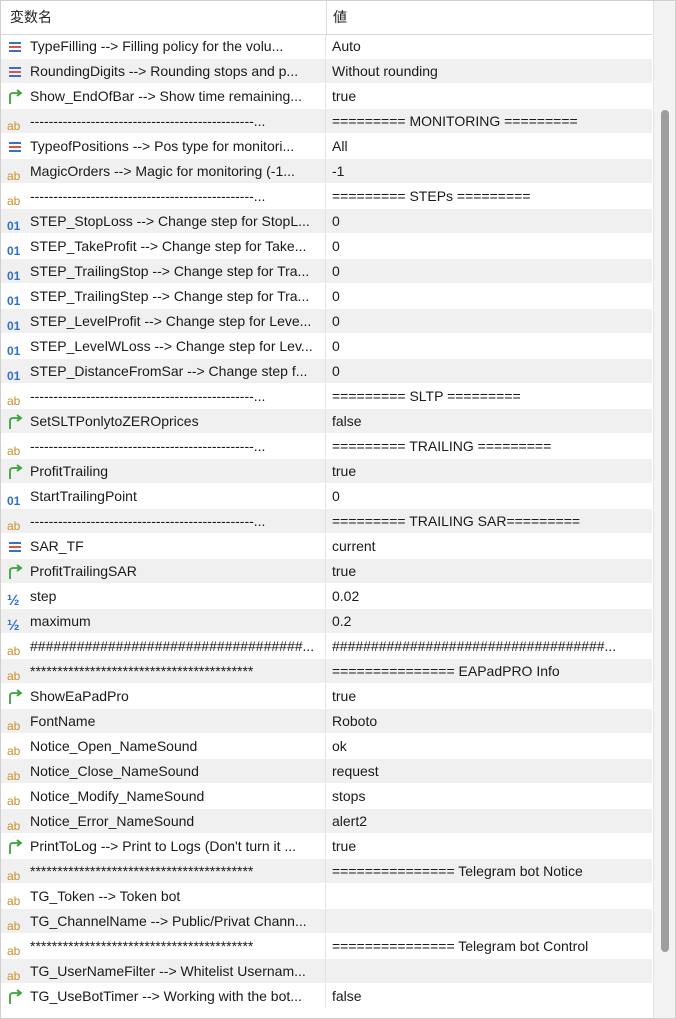 This screenshot has height=1019, width=676. Describe the element at coordinates (489, 71) in the screenshot. I see `parameter-value: Without rounding` at that location.